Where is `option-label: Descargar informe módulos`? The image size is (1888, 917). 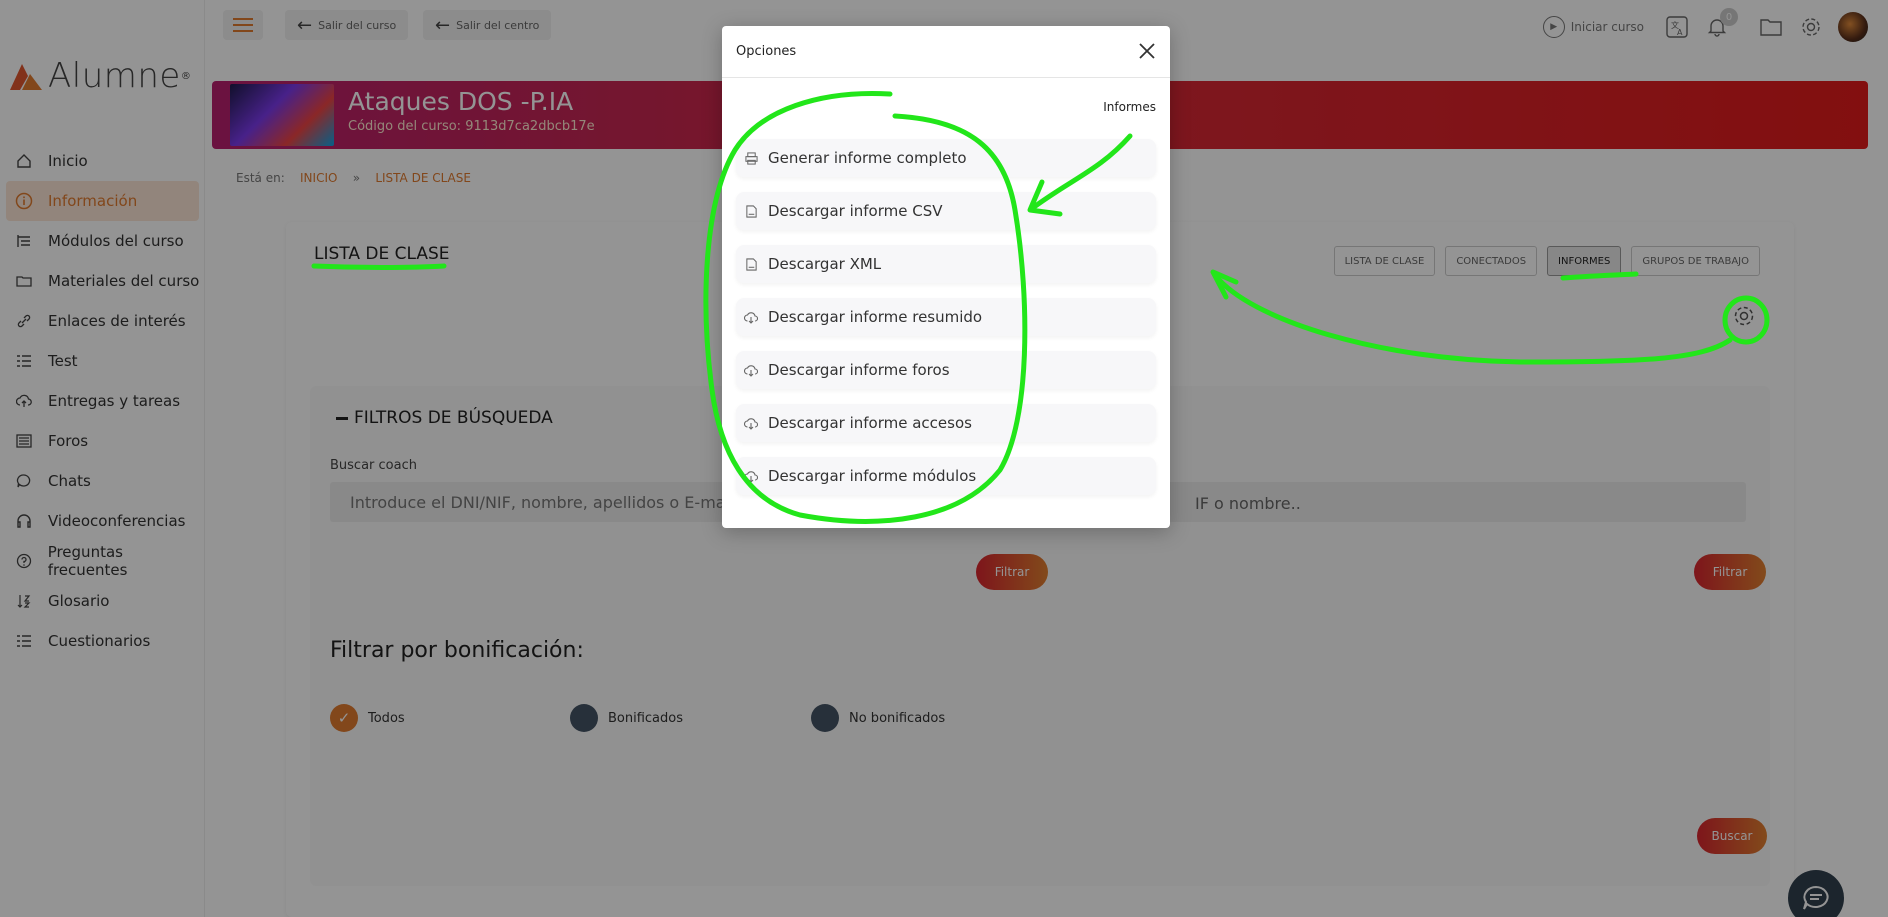
option-label: Descargar informe módulos is located at coordinates (872, 476).